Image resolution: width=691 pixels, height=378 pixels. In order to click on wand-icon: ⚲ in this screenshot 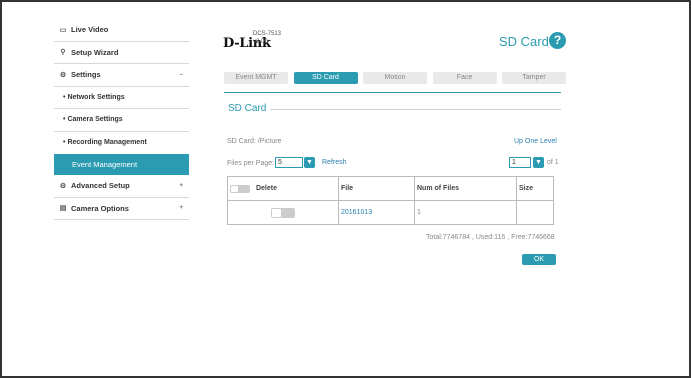, I will do `click(63, 53)`.